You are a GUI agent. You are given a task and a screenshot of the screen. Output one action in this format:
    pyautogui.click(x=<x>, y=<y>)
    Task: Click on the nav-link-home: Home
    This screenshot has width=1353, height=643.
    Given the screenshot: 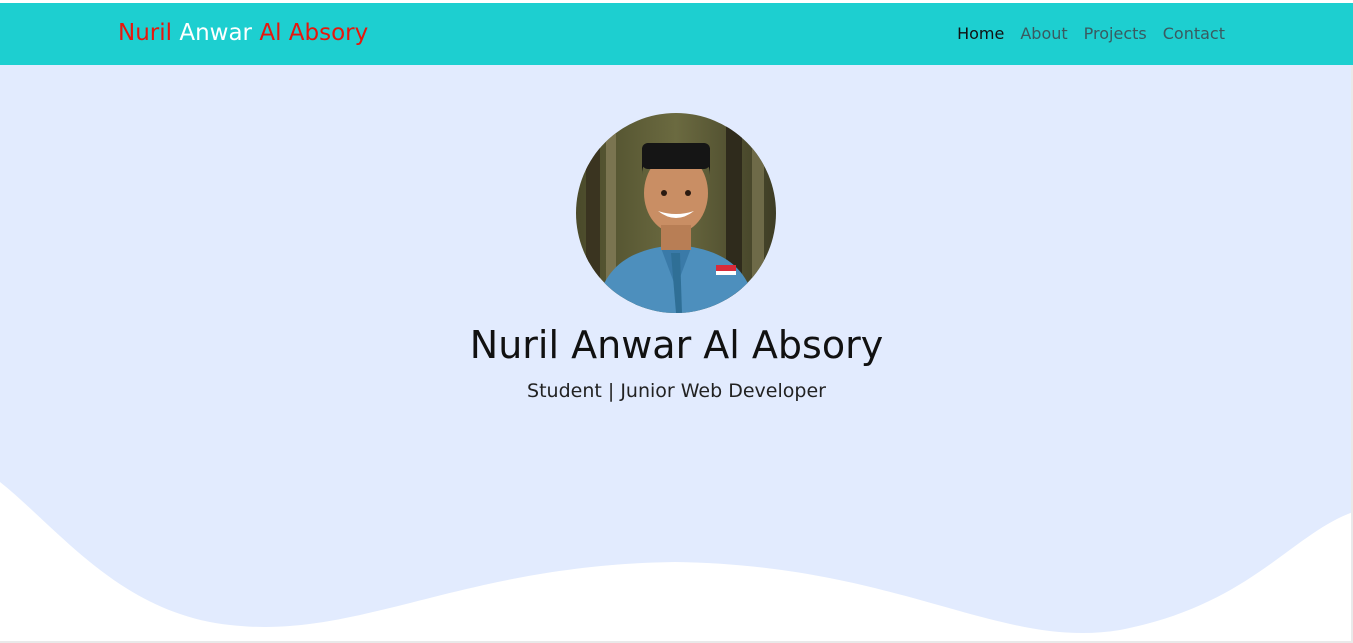 What is the action you would take?
    pyautogui.click(x=980, y=34)
    